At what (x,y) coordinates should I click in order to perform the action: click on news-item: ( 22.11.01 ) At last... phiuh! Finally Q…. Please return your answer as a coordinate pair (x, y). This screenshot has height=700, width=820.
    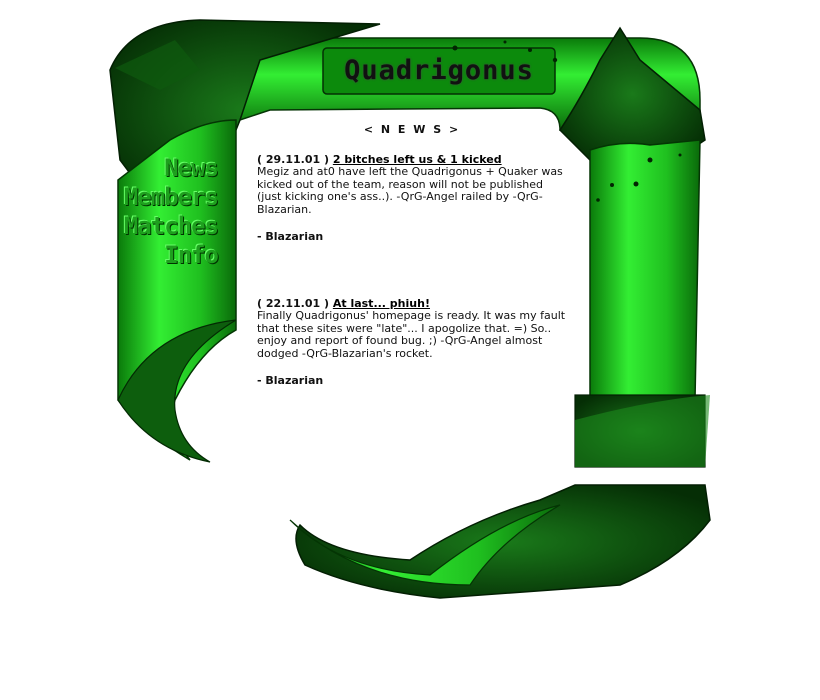
    Looking at the image, I should click on (412, 342).